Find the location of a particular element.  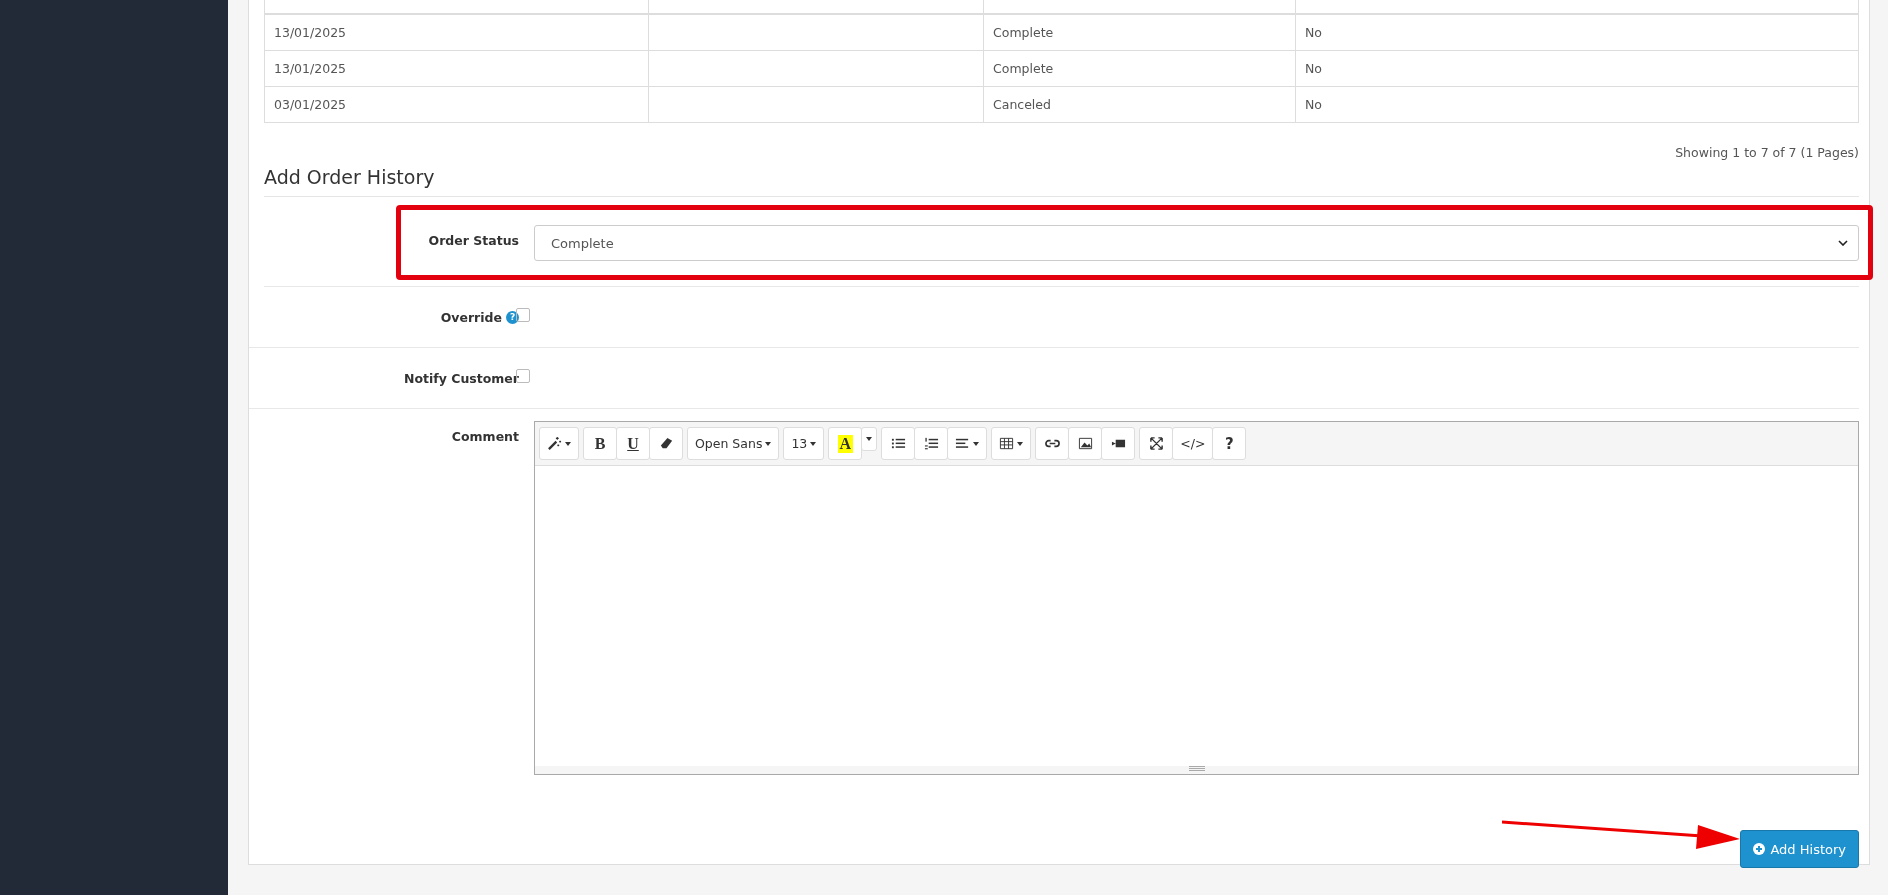

table-cell: Canceled is located at coordinates (1022, 104).